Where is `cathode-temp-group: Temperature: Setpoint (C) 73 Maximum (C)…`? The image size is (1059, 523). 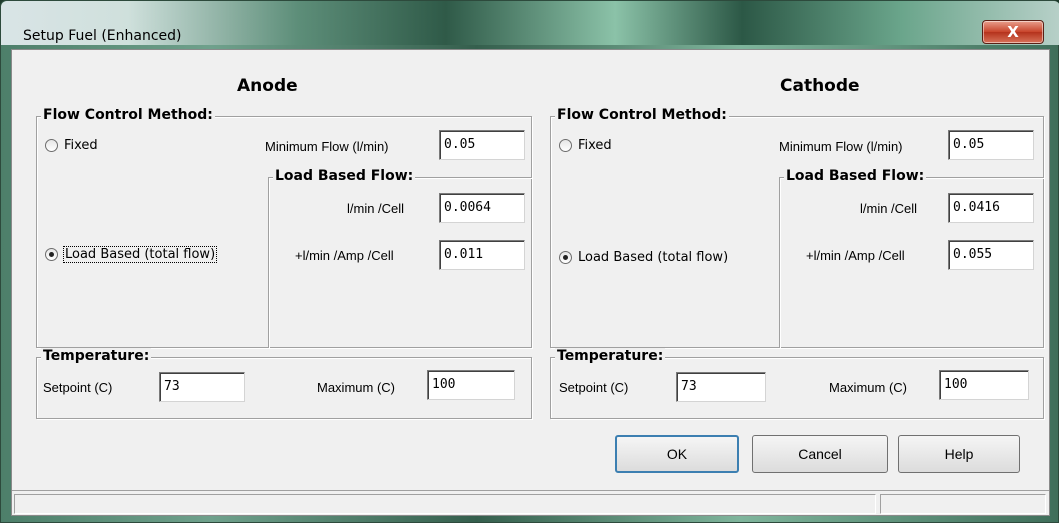 cathode-temp-group: Temperature: Setpoint (C) 73 Maximum (C)… is located at coordinates (797, 383).